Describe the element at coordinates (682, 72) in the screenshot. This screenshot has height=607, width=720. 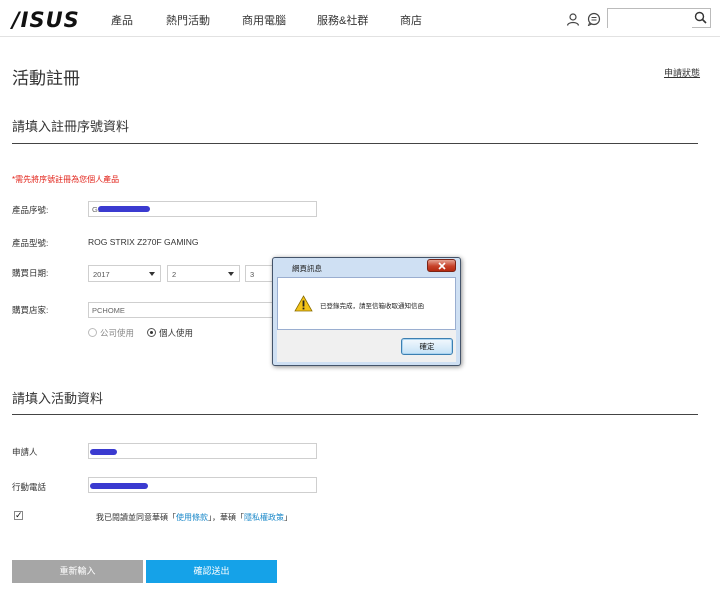
I see `application-status-link: 申請狀態` at that location.